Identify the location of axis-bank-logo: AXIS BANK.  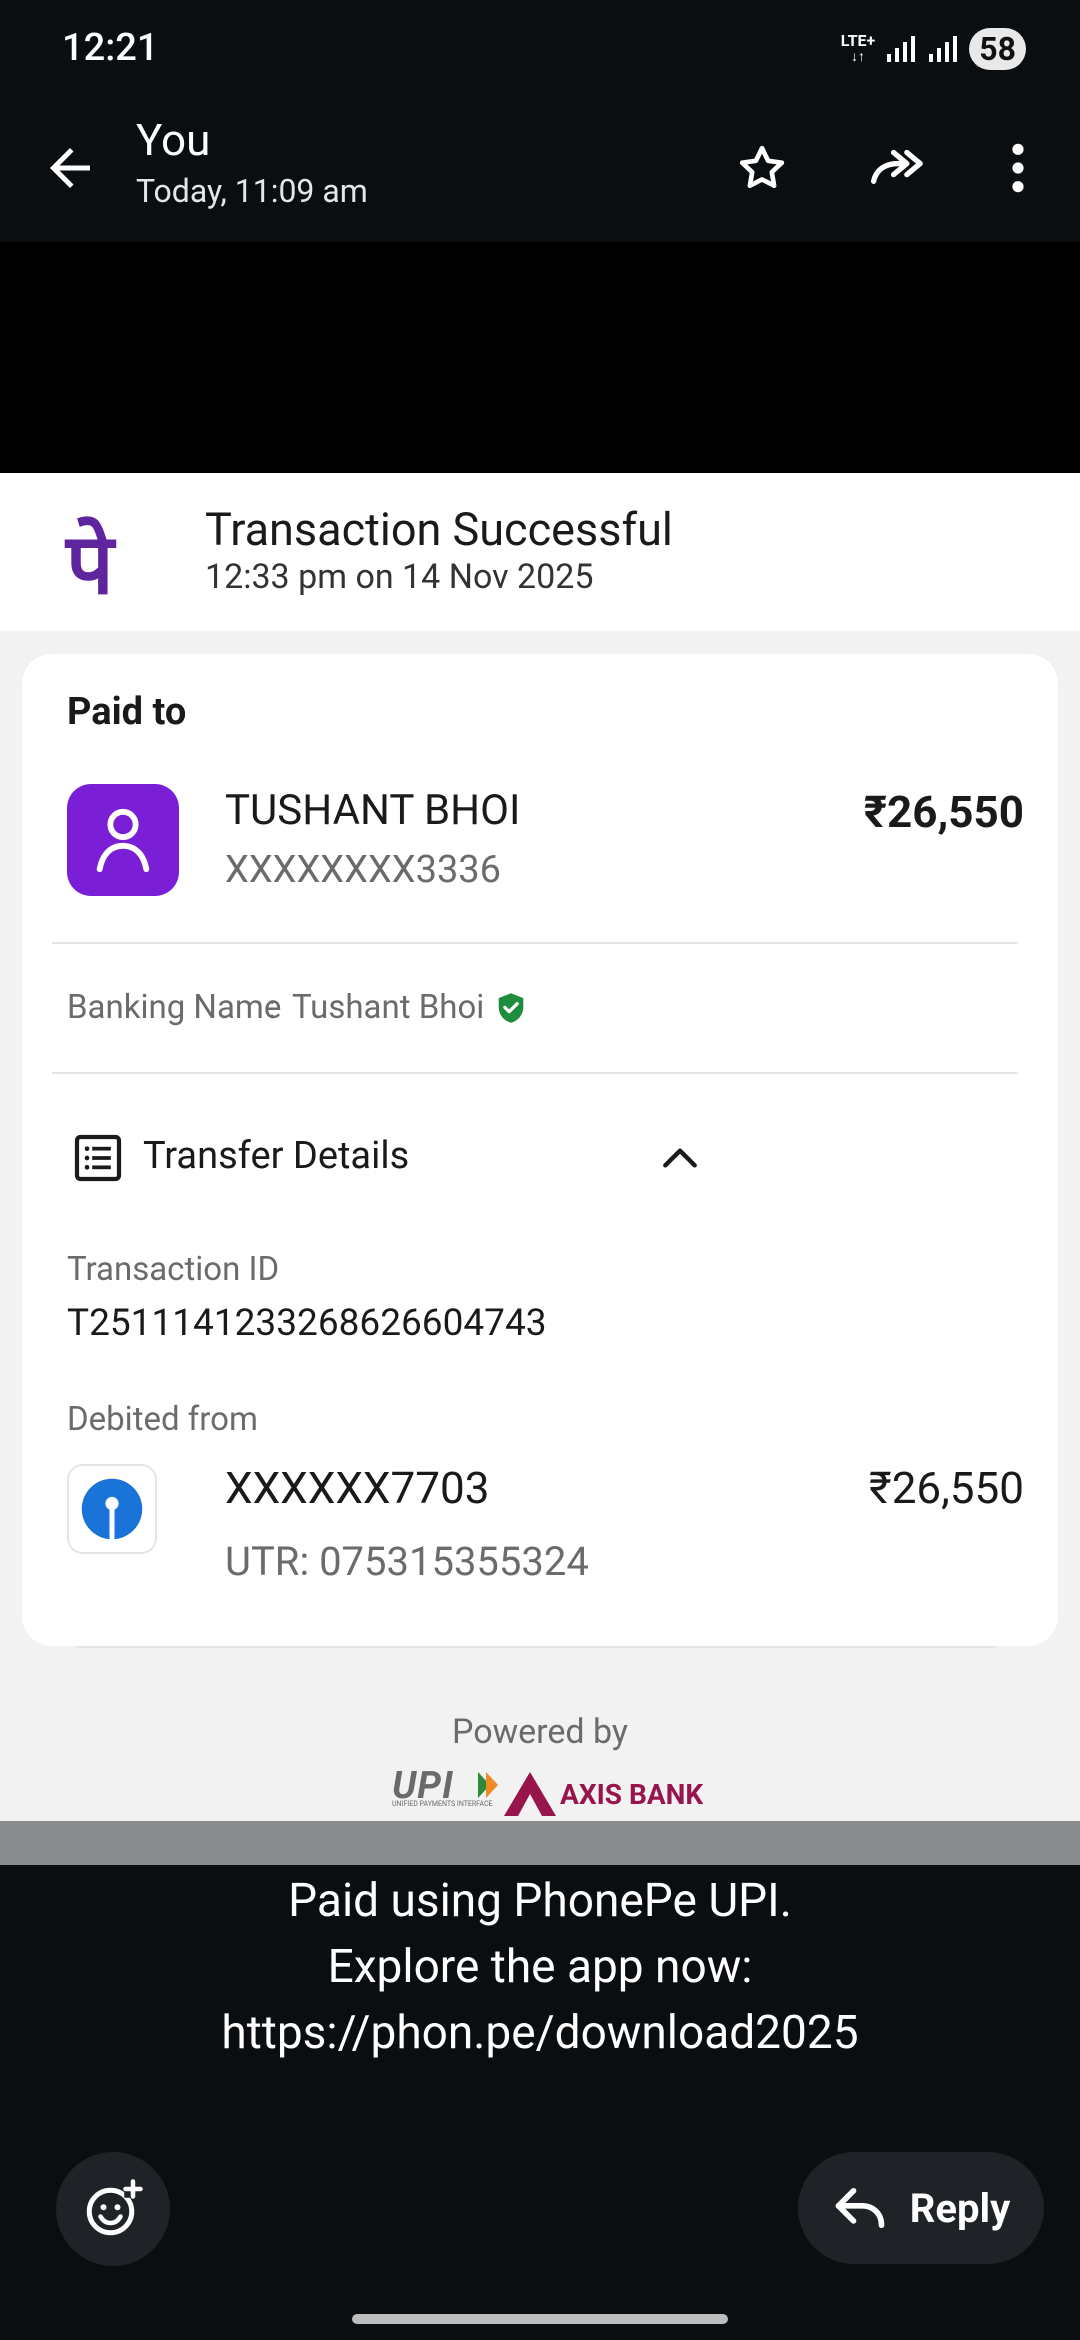
(603, 1794).